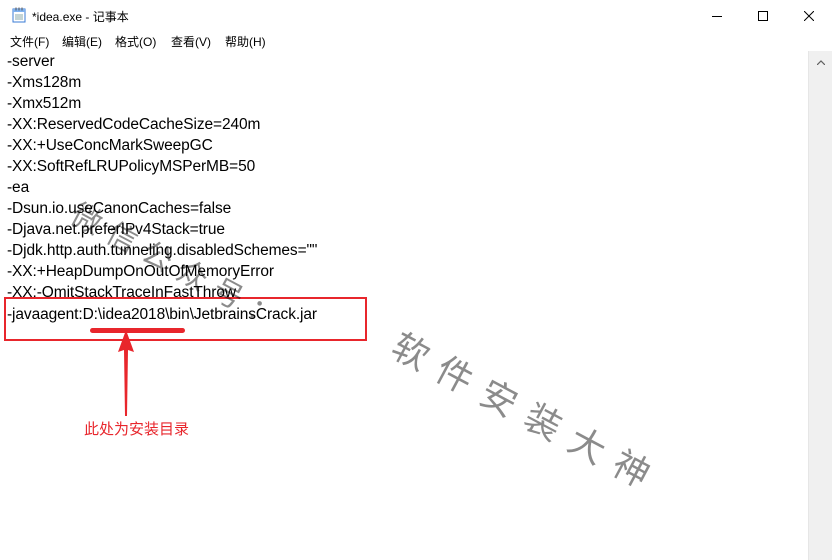 The height and width of the screenshot is (560, 832). What do you see at coordinates (191, 41) in the screenshot?
I see `menu-view: 查看(V)` at bounding box center [191, 41].